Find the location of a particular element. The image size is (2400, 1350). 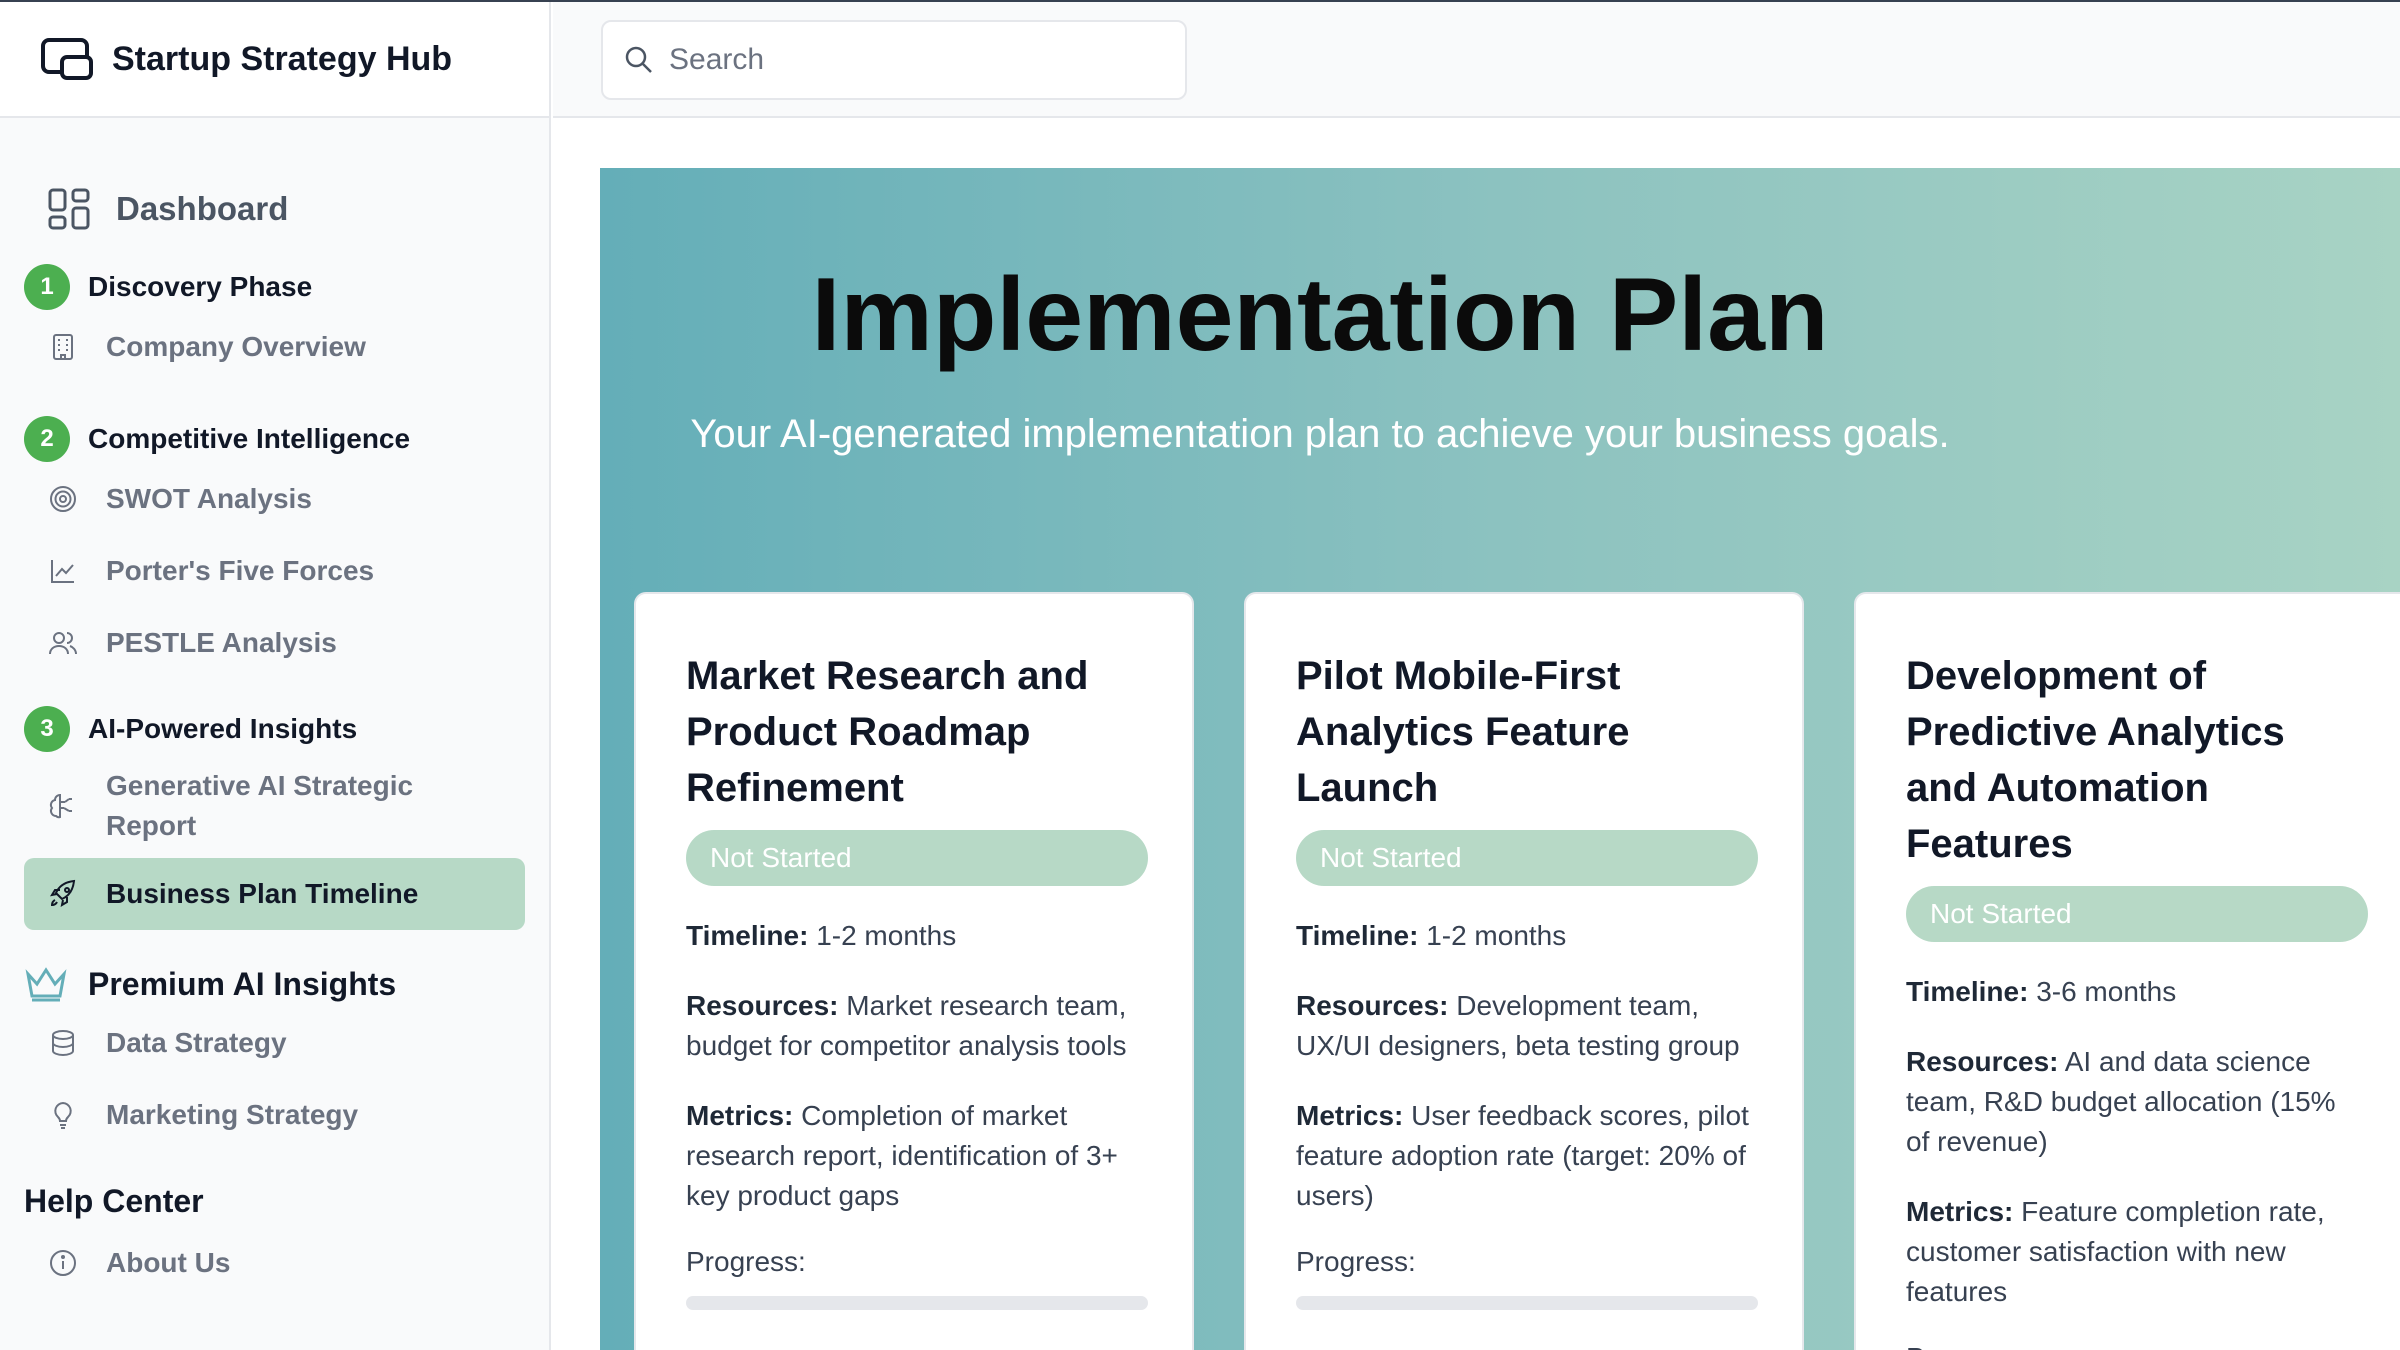

sidebar-item-pestle-analysis: PESTLE Analysis is located at coordinates (274, 643).